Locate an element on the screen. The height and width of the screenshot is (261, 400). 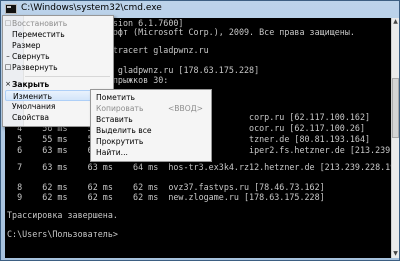
submenu-item-select-all: Выделить все is located at coordinates (150, 130).